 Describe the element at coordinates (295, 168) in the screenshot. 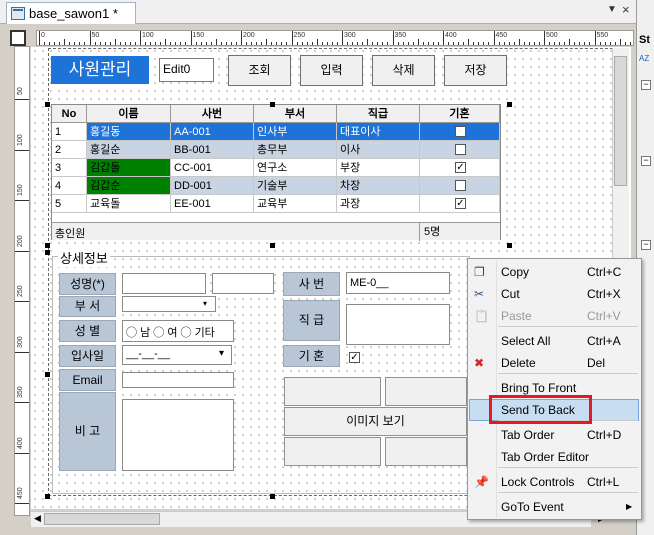

I see `grid-cell-dept: 연구소` at that location.